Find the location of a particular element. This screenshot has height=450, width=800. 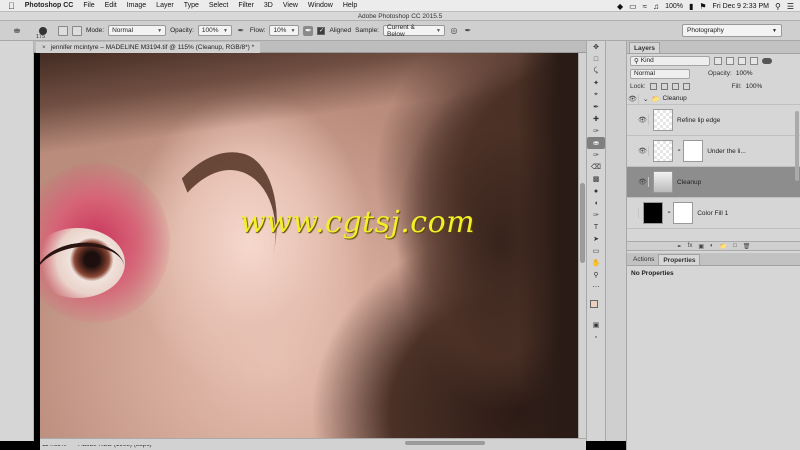

tab-actions: Actions is located at coordinates (643, 259).